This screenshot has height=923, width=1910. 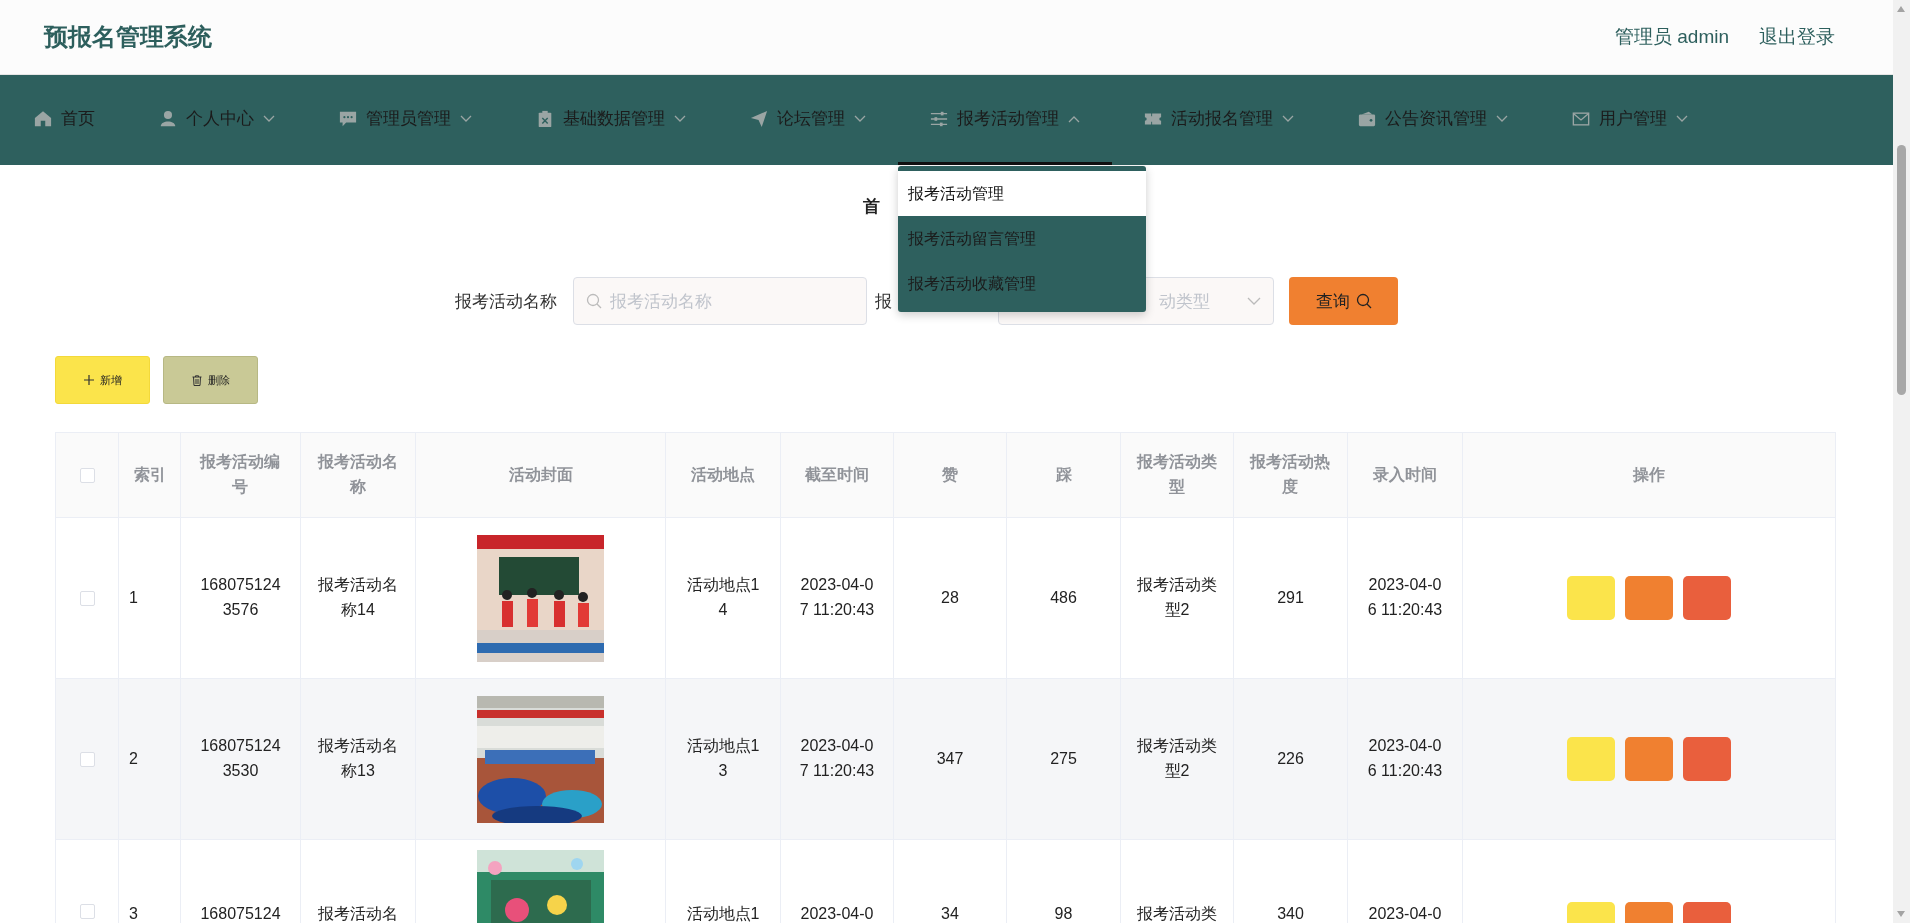 What do you see at coordinates (196, 380) in the screenshot?
I see `trash-icon` at bounding box center [196, 380].